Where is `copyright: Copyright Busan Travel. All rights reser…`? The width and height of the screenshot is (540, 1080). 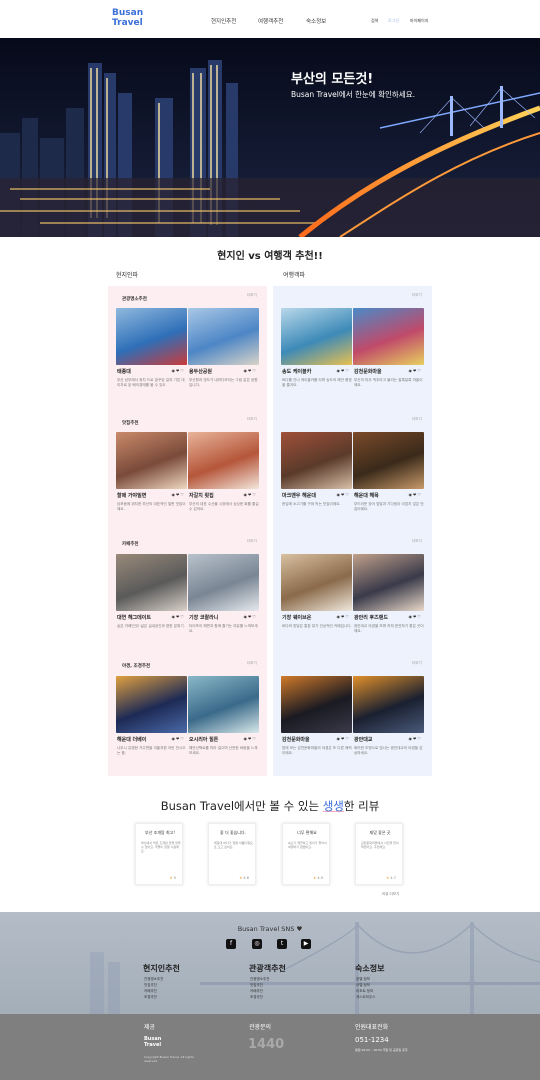
copyright: Copyright Busan Travel. All rights reser… is located at coordinates (169, 1059).